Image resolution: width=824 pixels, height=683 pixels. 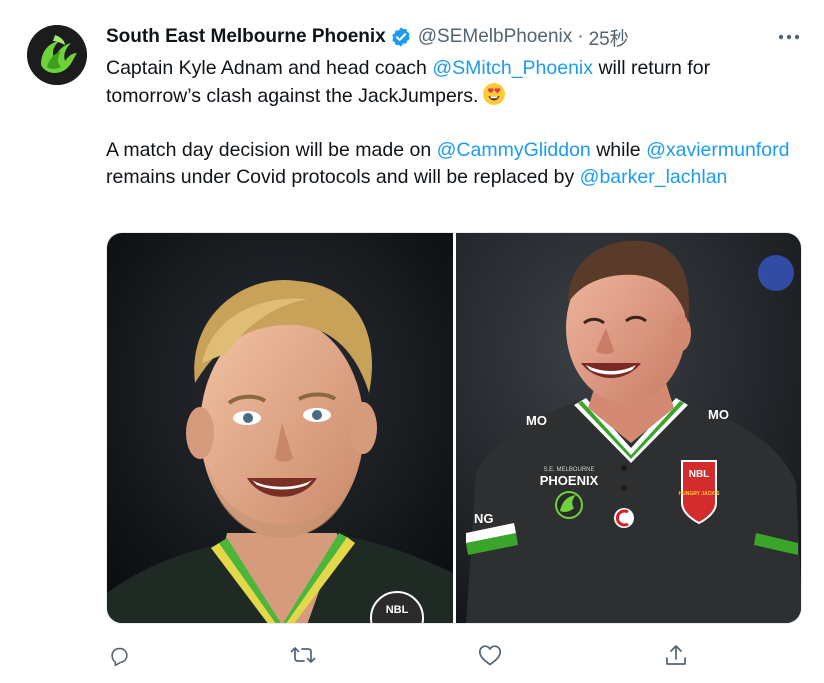 I want to click on mention-cammy-gliddon: @CammyGliddon, so click(x=514, y=150).